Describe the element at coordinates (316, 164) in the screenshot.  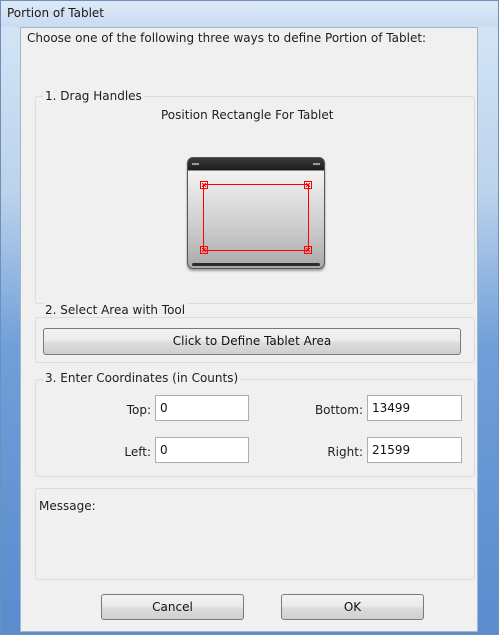
I see `tablet-indicator-right` at that location.